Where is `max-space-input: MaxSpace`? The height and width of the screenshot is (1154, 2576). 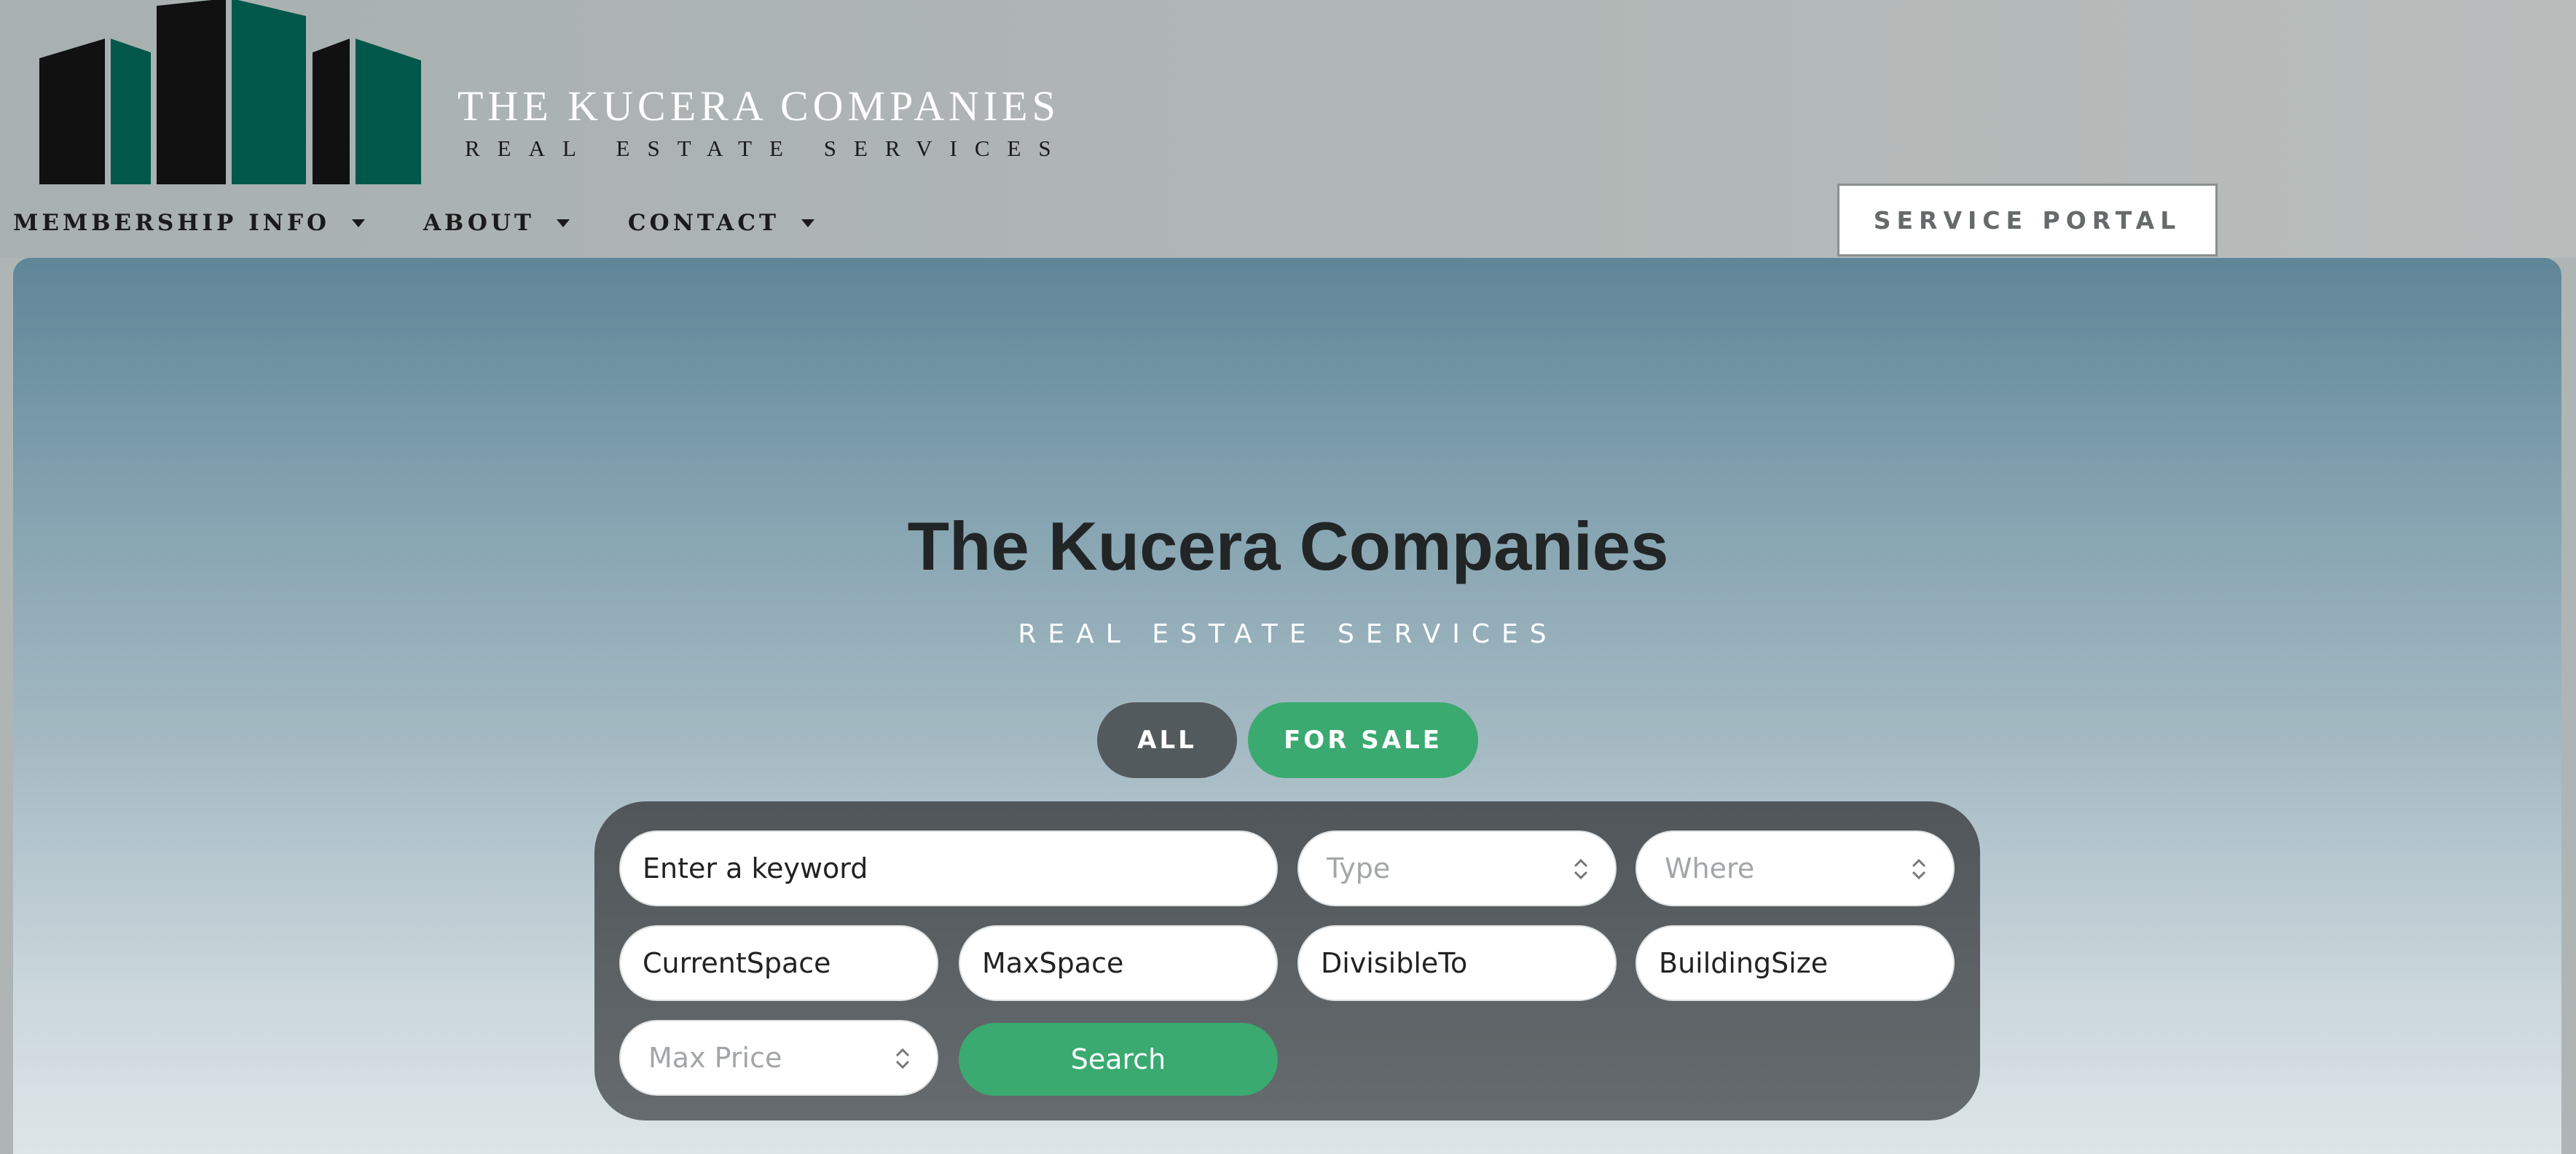 max-space-input: MaxSpace is located at coordinates (1118, 963).